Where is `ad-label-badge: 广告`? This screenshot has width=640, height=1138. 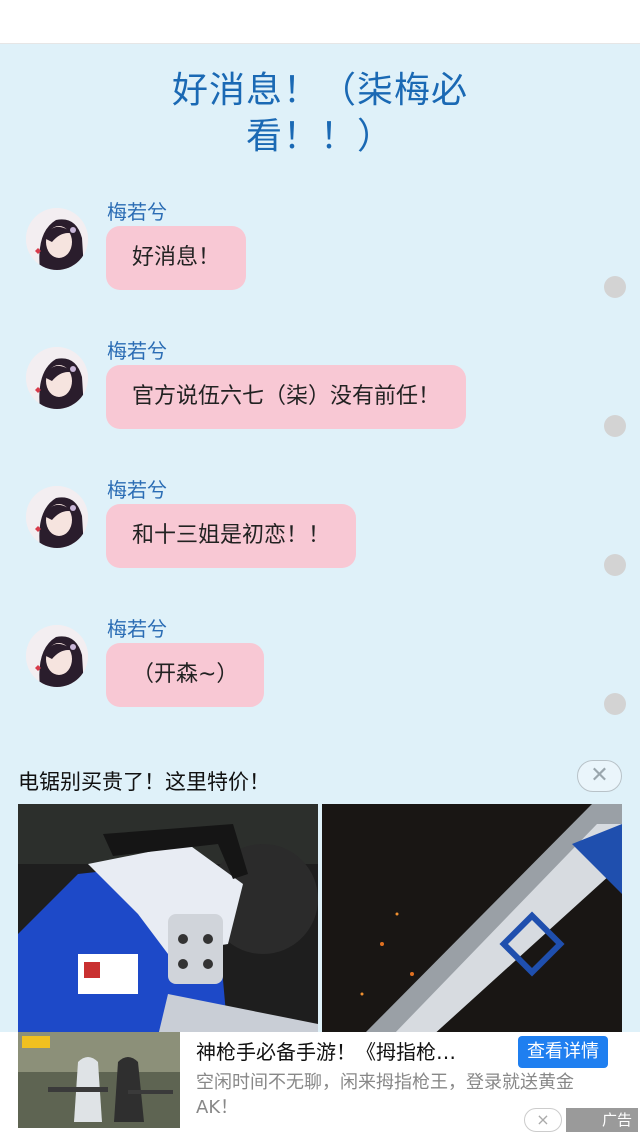
ad-label-badge: 广告 is located at coordinates (602, 1120).